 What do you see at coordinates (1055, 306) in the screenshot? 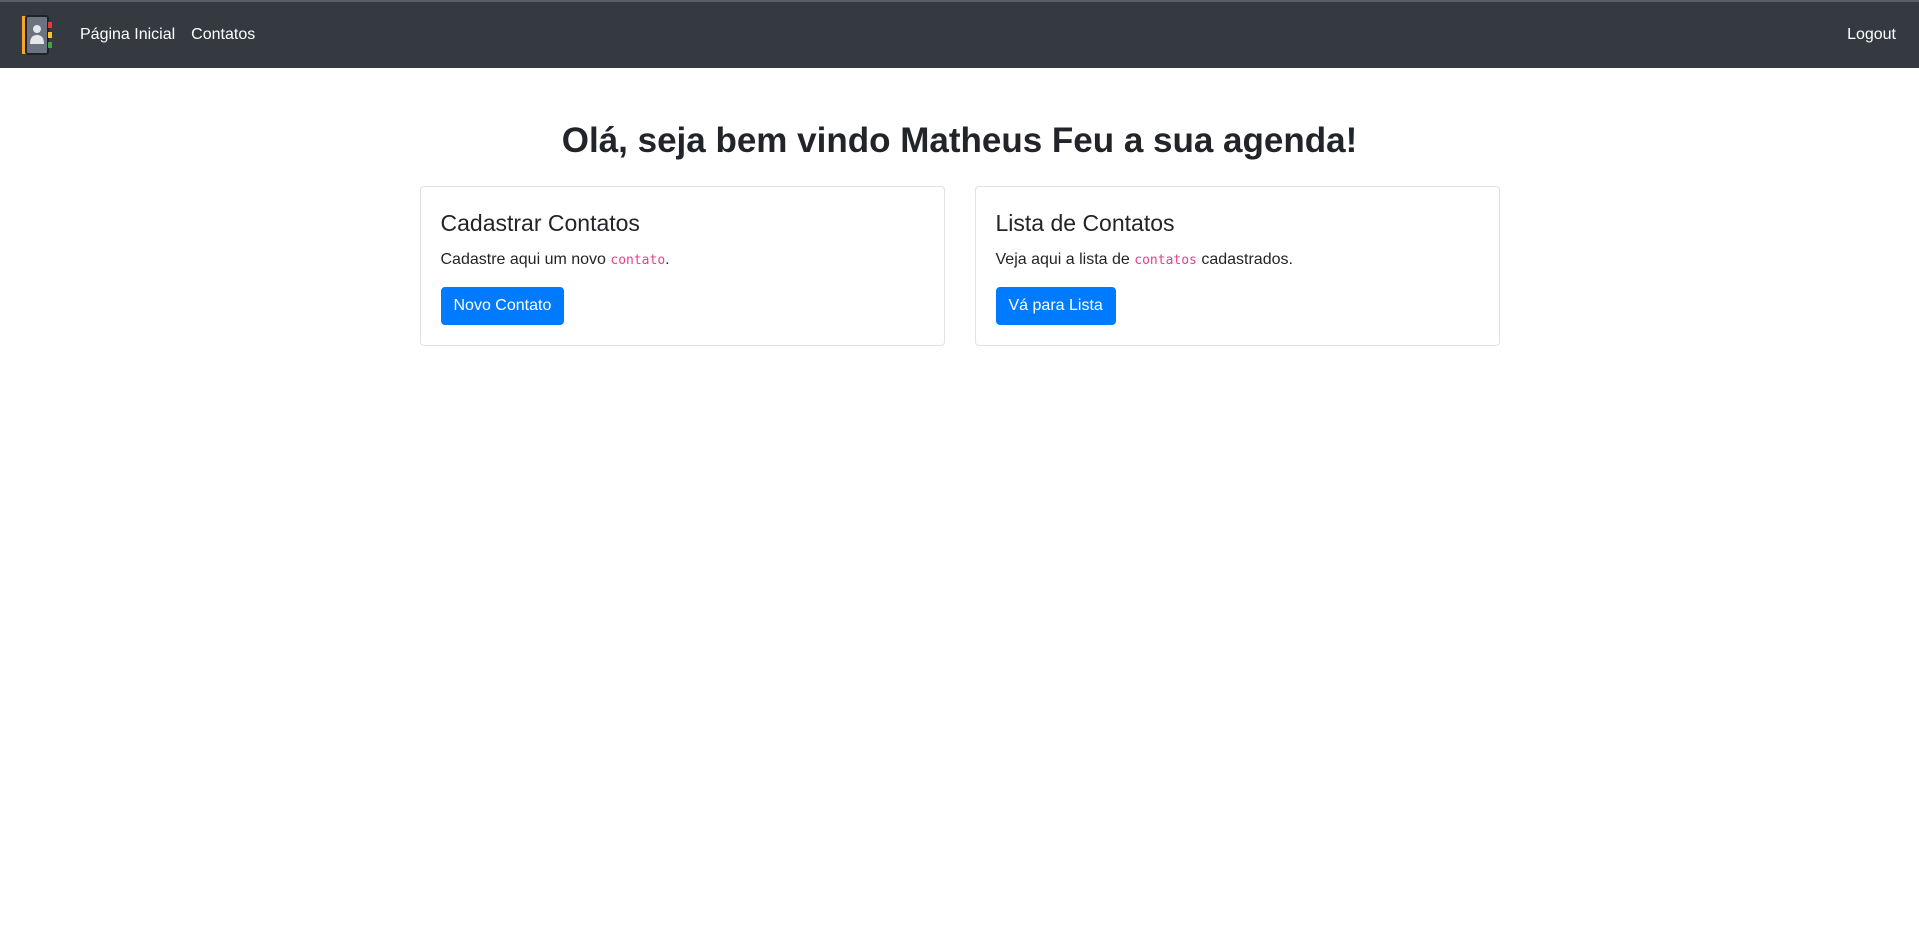
I see `go-to-list-button: Vá para Lista` at bounding box center [1055, 306].